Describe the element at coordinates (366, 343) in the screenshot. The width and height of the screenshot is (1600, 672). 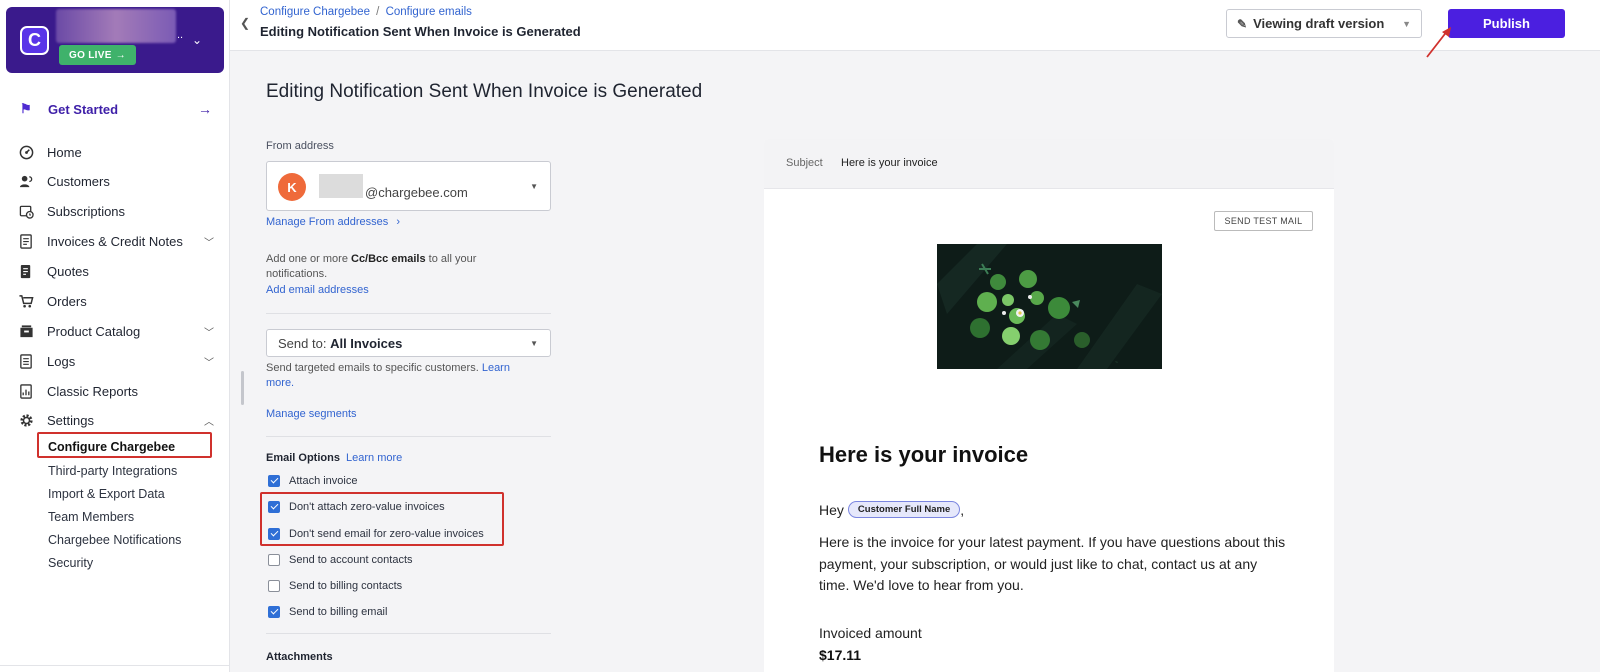
I see `send-to-value: All Invoices` at that location.